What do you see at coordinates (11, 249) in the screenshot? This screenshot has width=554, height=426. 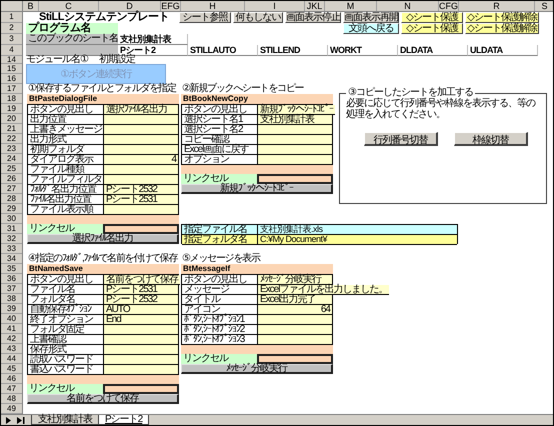 I see `row-header: 33` at bounding box center [11, 249].